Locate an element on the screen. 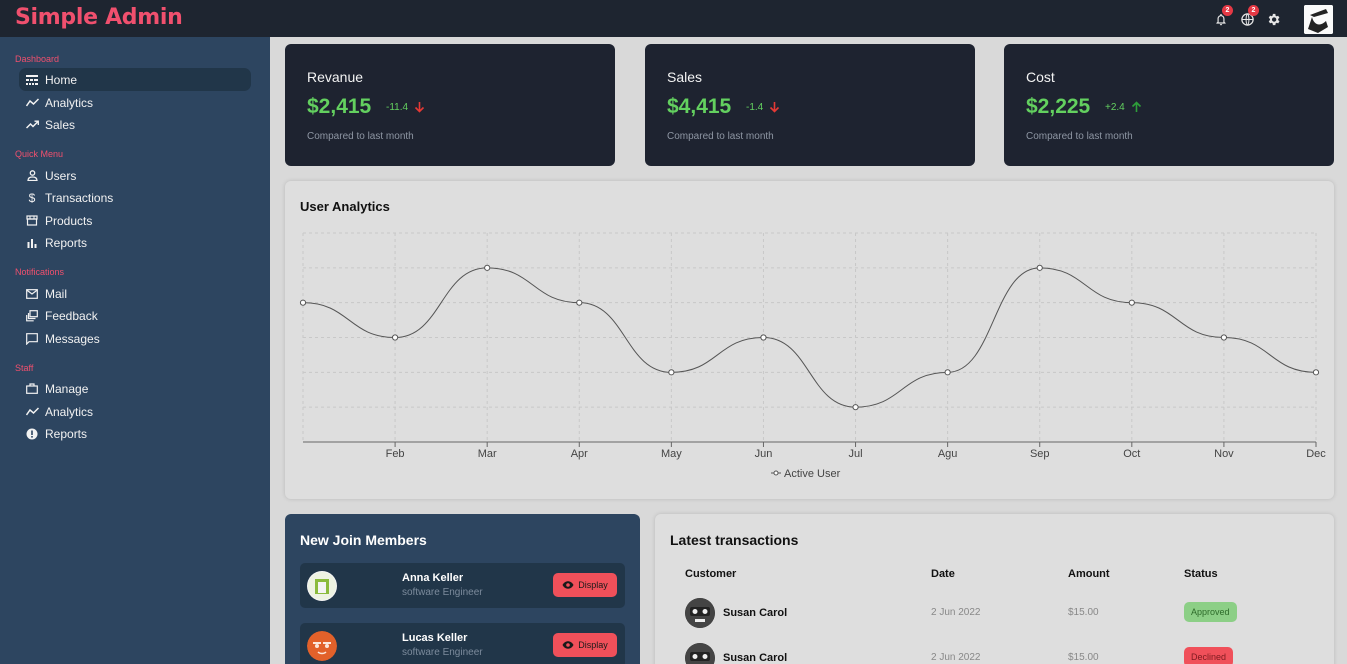 The width and height of the screenshot is (1347, 664). gear-icon is located at coordinates (1273, 19).